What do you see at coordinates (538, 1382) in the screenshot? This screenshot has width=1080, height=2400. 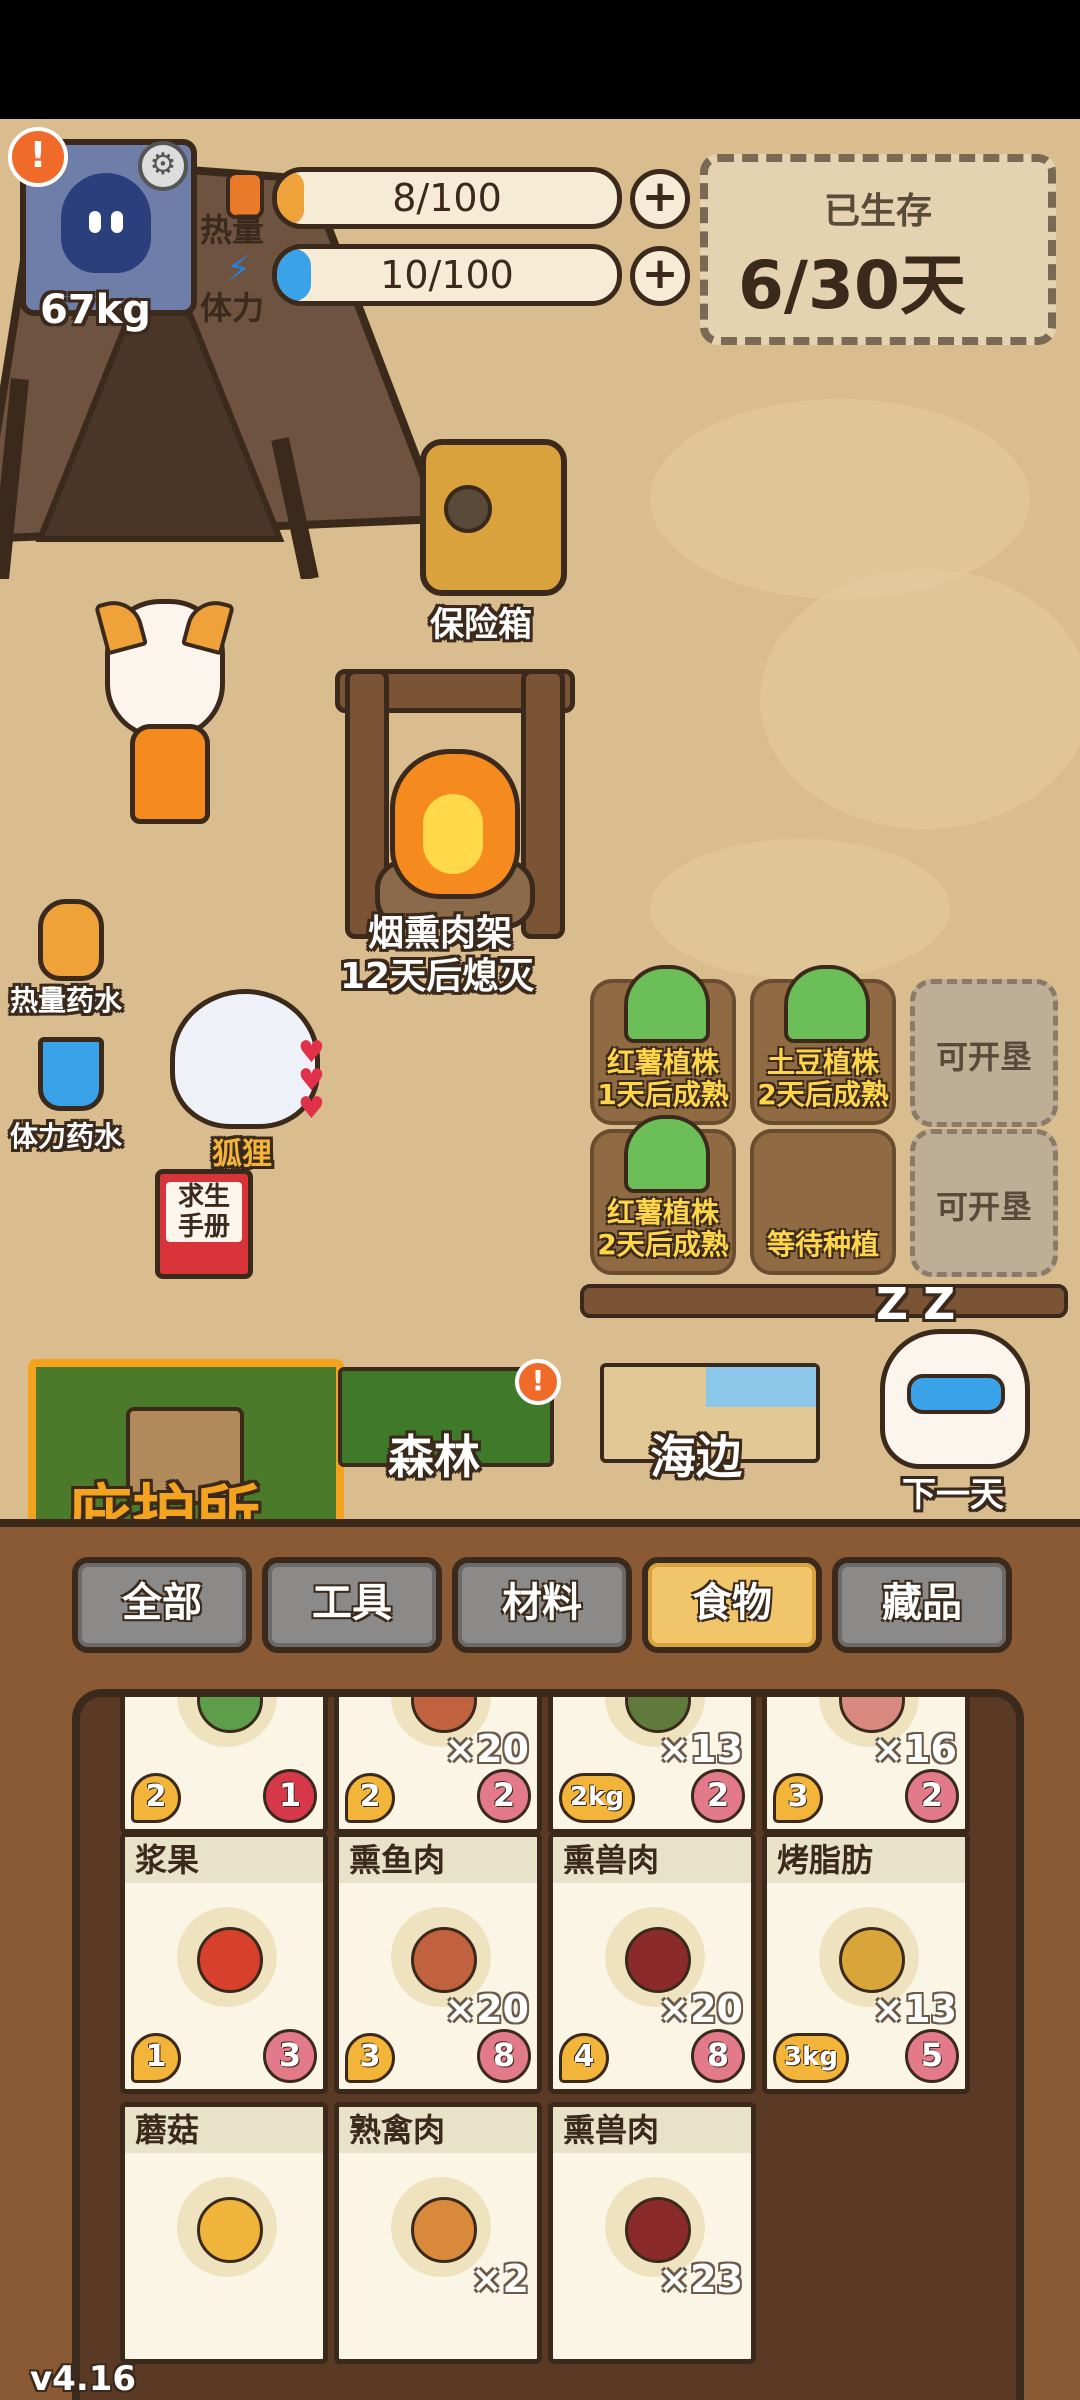 I see `forest-alert-icon: !` at bounding box center [538, 1382].